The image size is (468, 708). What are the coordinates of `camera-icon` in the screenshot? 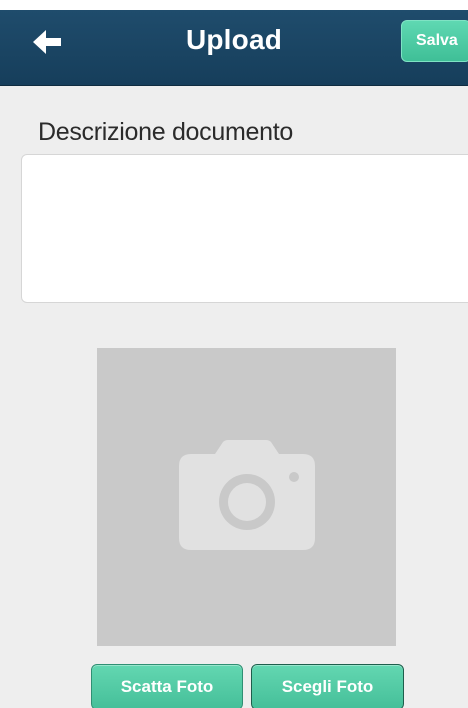 It's located at (246, 497).